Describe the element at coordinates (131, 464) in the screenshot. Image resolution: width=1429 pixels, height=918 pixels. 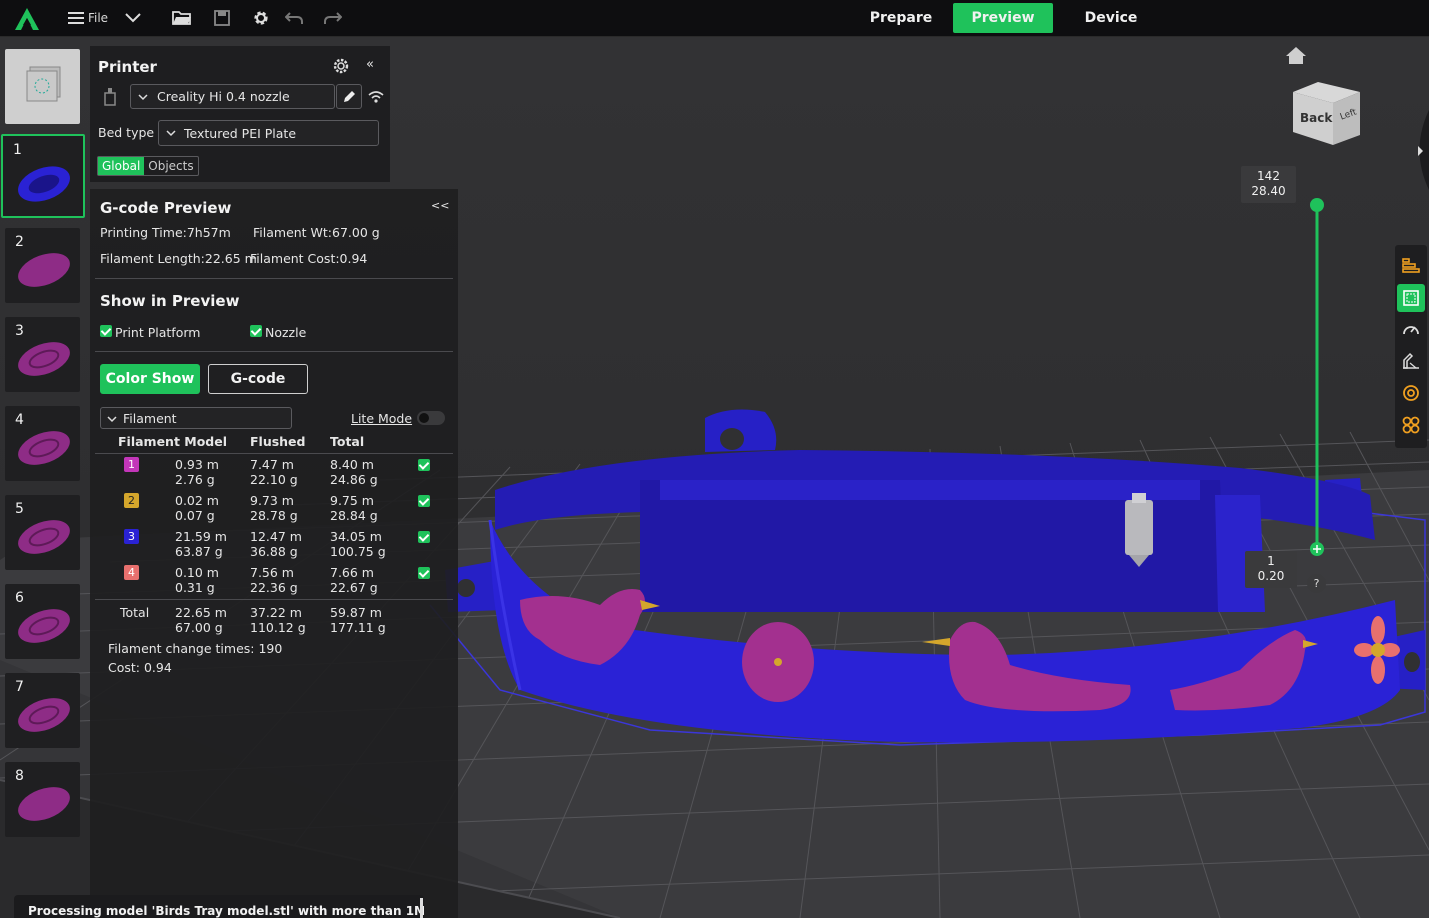
I see `filament-swatch: 1` at that location.